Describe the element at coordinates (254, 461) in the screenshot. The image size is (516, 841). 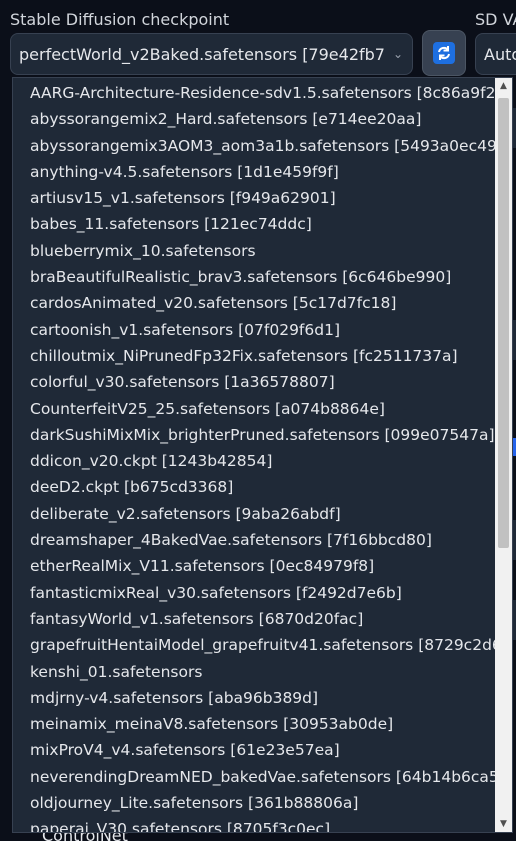
I see `dropdown-option: ddicon_v20.ckpt [1243b42854]` at that location.